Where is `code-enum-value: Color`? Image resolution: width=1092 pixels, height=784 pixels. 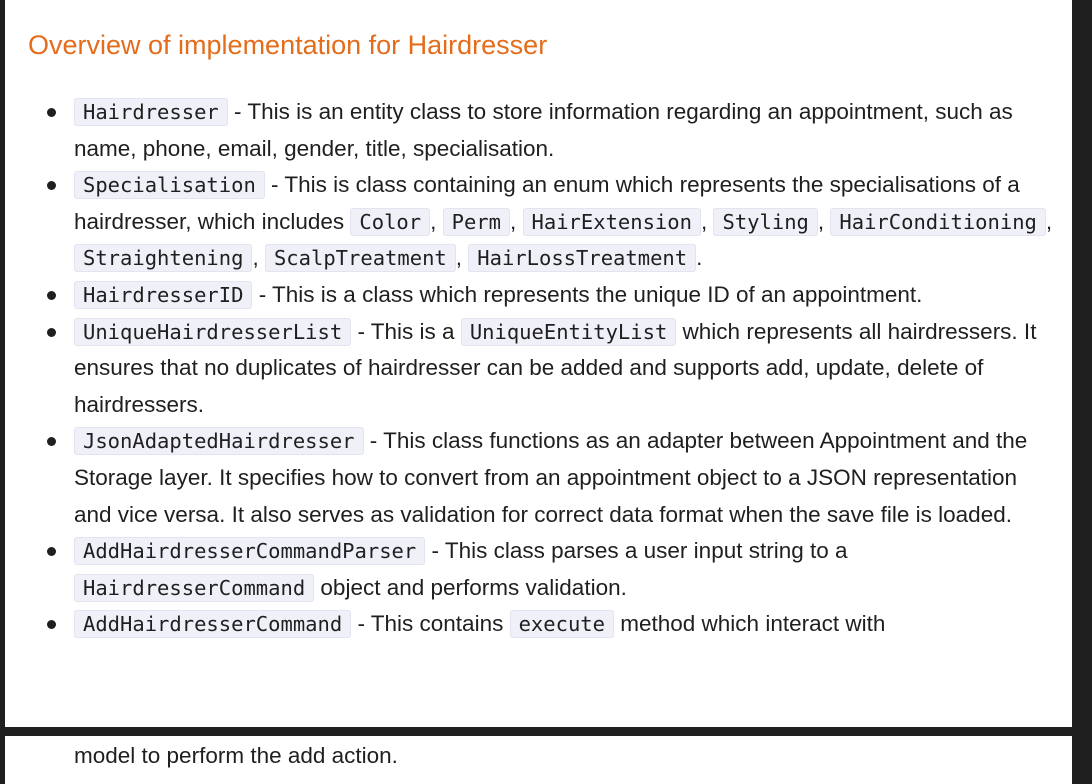
code-enum-value: Color is located at coordinates (390, 221).